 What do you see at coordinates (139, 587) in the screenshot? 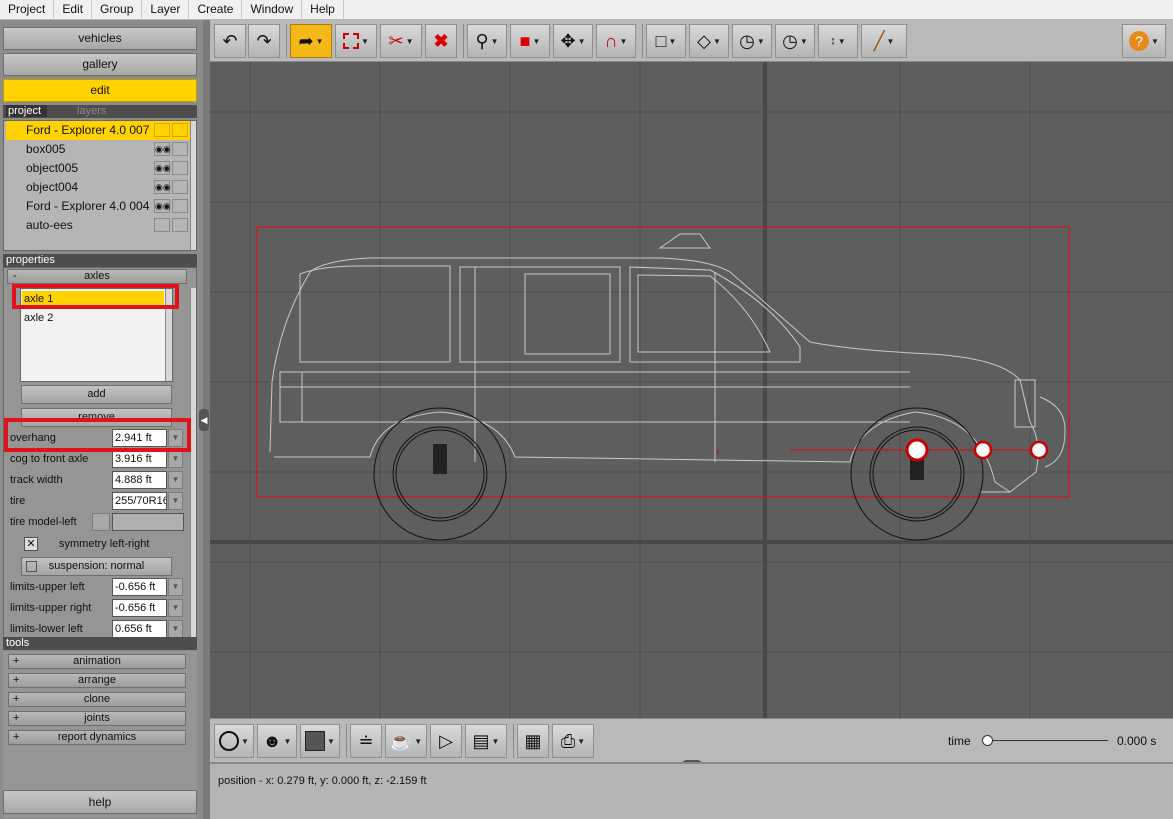
I see `limits-upper-left-field: -0.656 ft` at bounding box center [139, 587].